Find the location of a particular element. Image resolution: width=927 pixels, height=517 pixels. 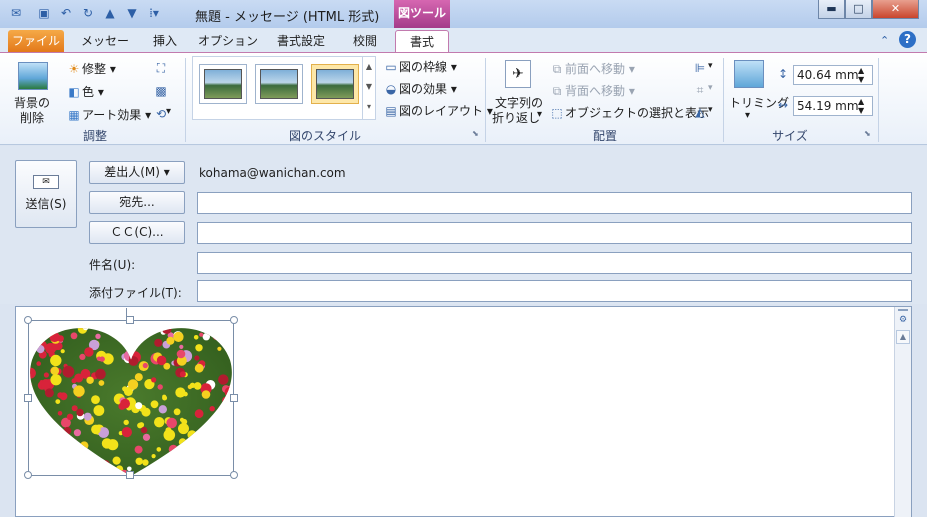

close-button: ✕ is located at coordinates (895, 9).